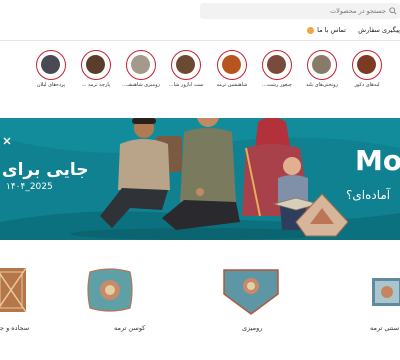 The height and width of the screenshot is (360, 400). Describe the element at coordinates (13, 290) in the screenshot. I see `prayer-mat-image` at that location.